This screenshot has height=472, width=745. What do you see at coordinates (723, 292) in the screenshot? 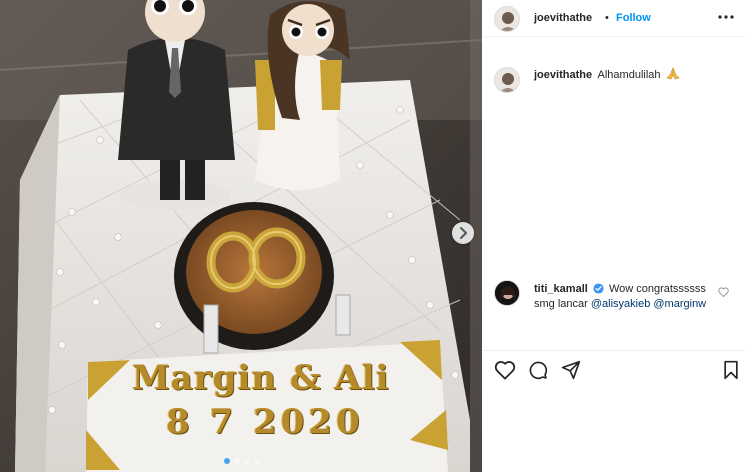
I see `comment-heart-icon` at bounding box center [723, 292].